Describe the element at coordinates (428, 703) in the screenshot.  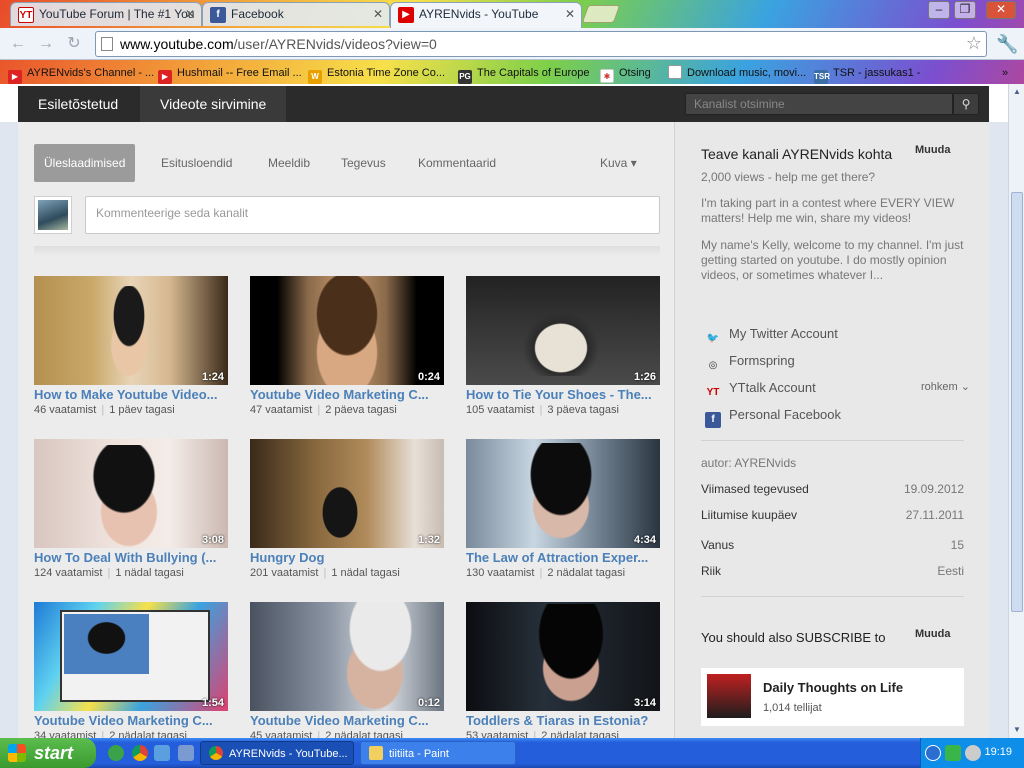
I see `video-duration: 0:12` at that location.